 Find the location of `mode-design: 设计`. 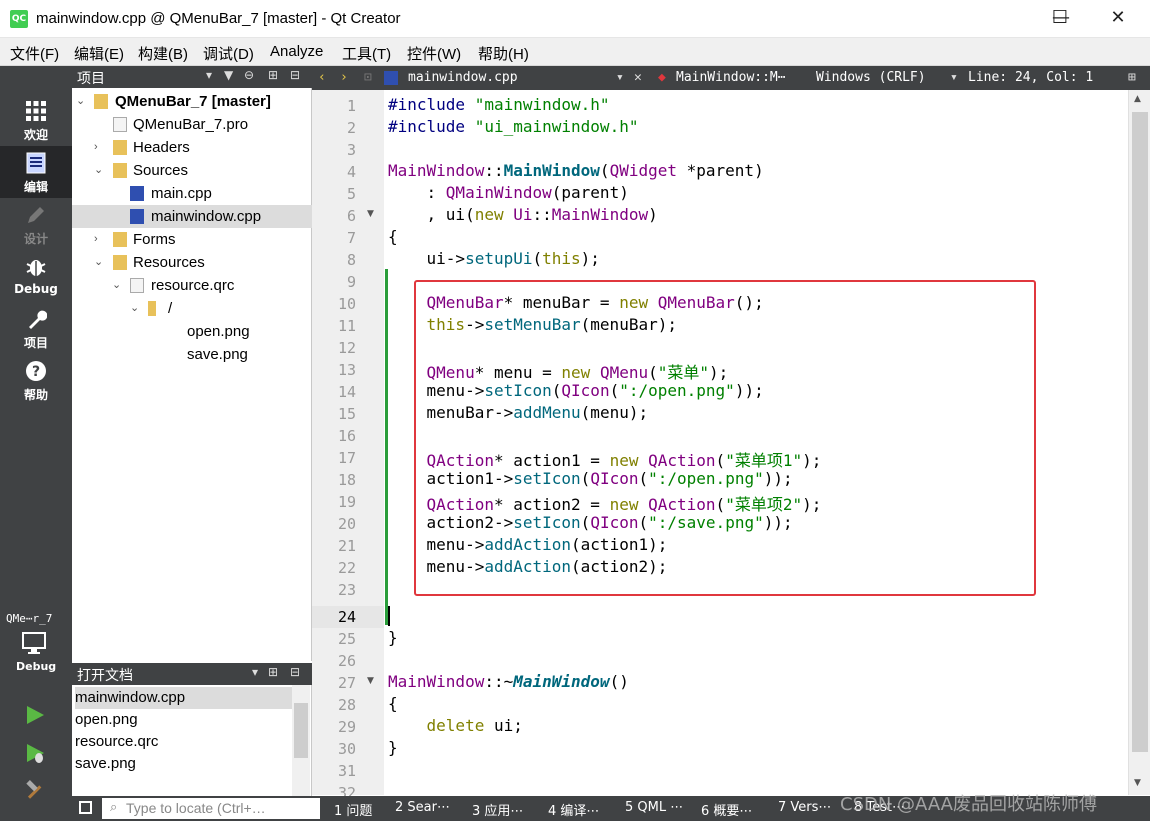

mode-design: 设计 is located at coordinates (36, 224).